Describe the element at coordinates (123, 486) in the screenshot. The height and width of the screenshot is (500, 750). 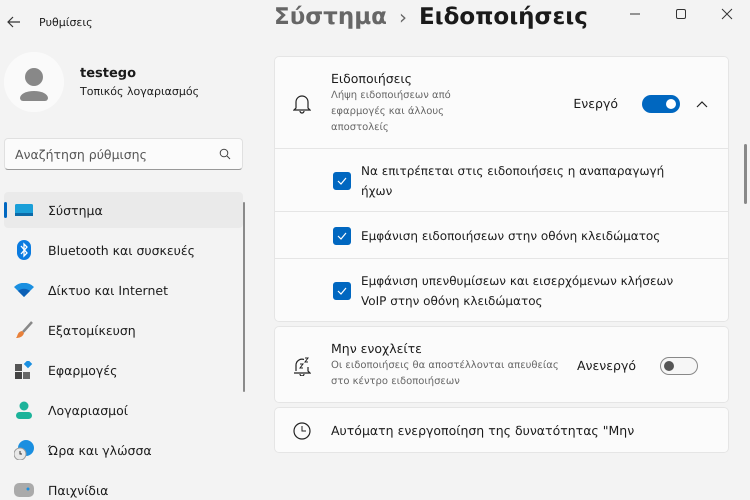
I see `sidebar-item: Παιχνίδια` at that location.